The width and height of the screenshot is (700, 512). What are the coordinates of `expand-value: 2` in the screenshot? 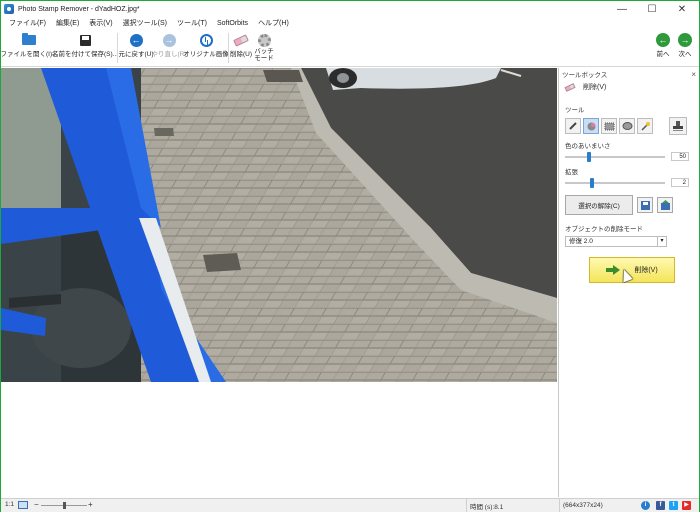 It's located at (680, 182).